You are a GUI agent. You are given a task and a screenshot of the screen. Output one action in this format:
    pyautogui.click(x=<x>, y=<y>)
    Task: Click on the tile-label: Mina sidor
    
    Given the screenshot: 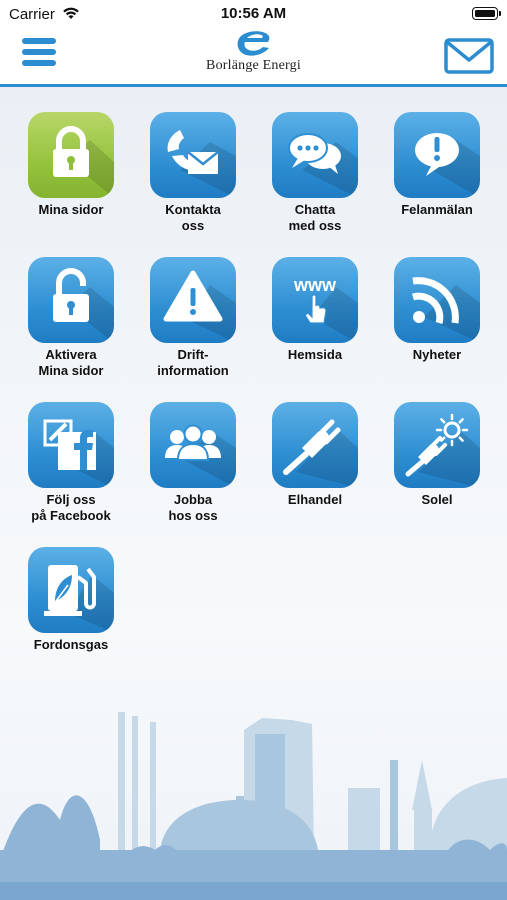 What is the action you would take?
    pyautogui.click(x=71, y=209)
    